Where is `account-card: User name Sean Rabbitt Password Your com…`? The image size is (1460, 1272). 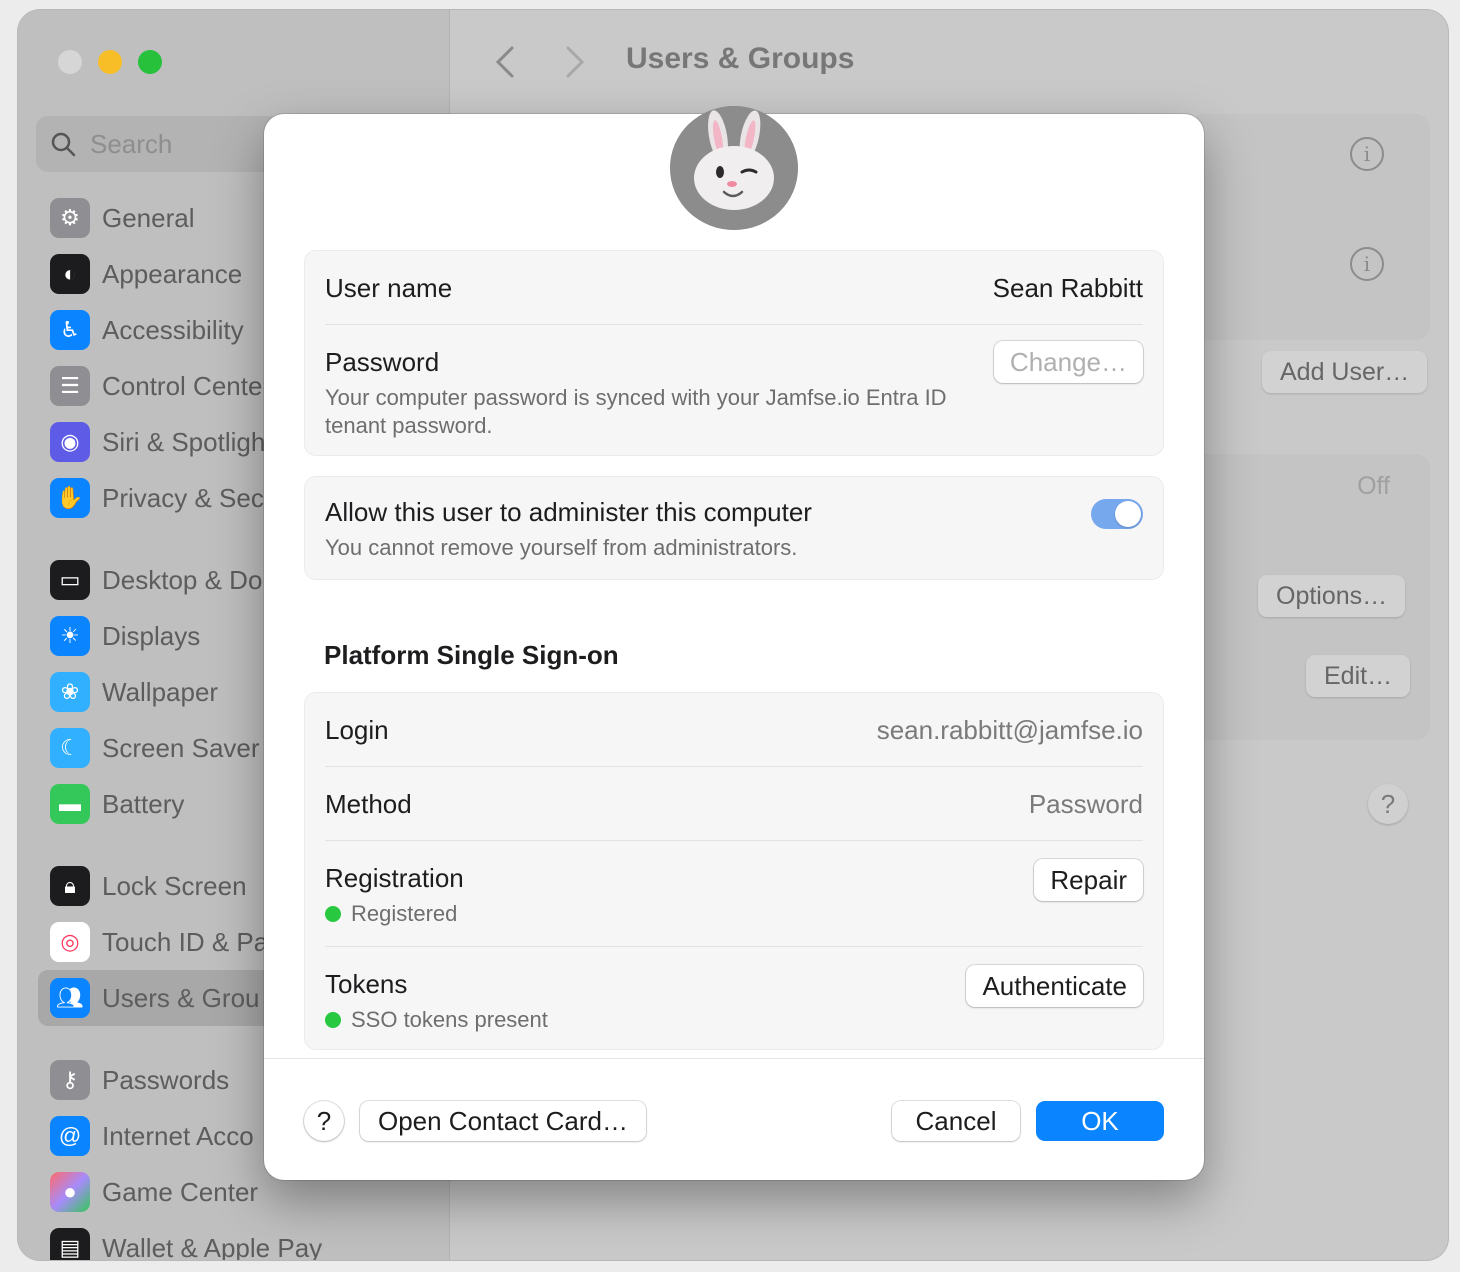
account-card: User name Sean Rabbitt Password Your com… is located at coordinates (734, 353).